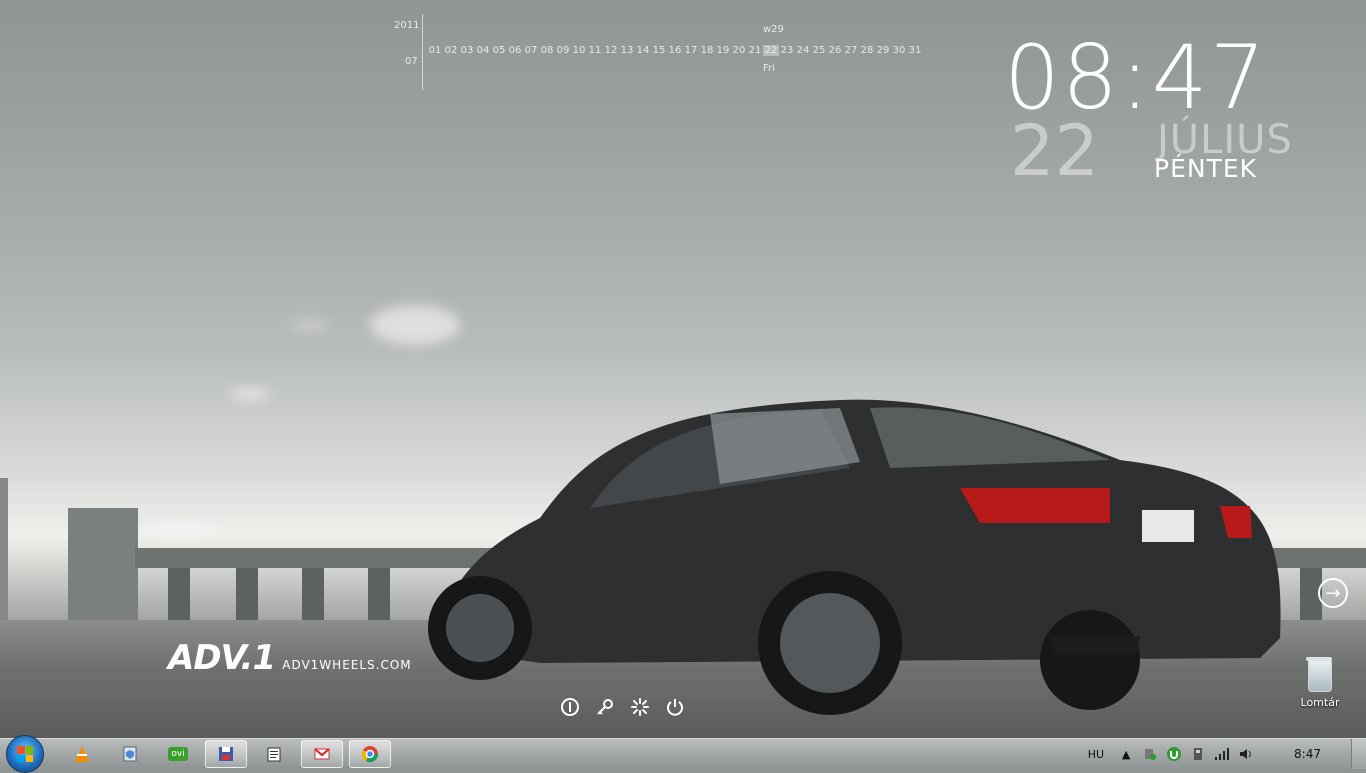 This screenshot has width=1366, height=773. I want to click on taskbar-chrome, so click(370, 754).